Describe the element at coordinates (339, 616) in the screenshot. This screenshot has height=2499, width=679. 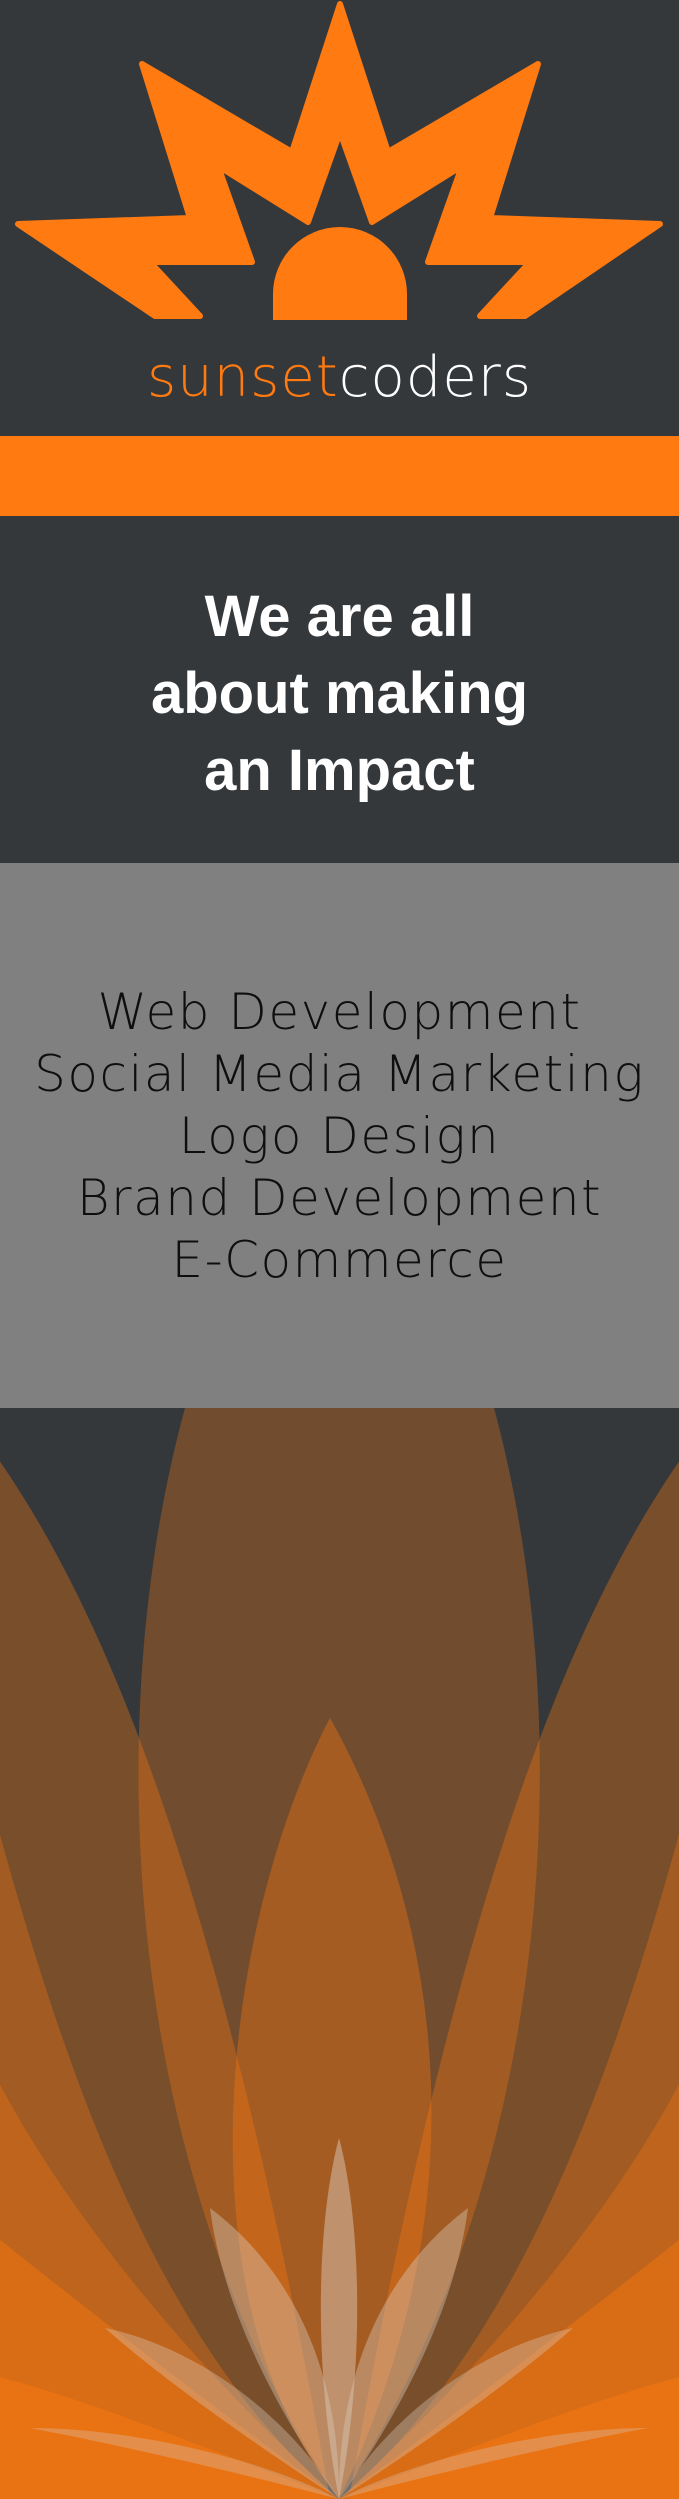
I see `tagline-line: We are all` at that location.